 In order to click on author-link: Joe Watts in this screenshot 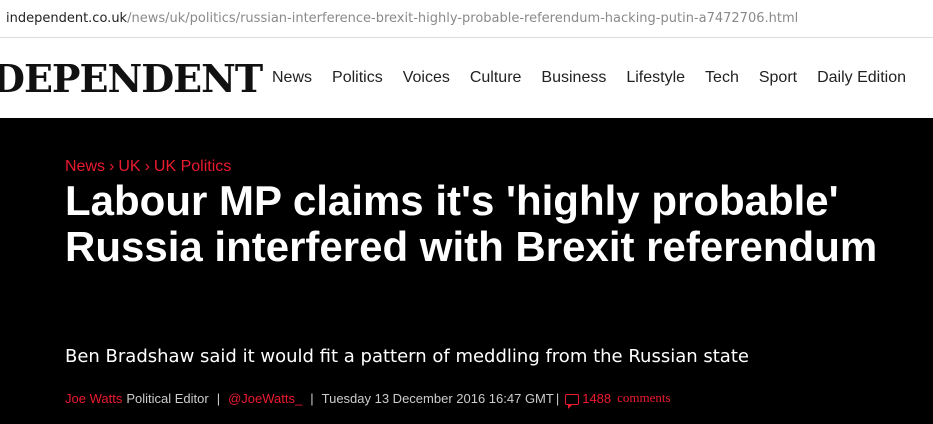, I will do `click(93, 398)`.